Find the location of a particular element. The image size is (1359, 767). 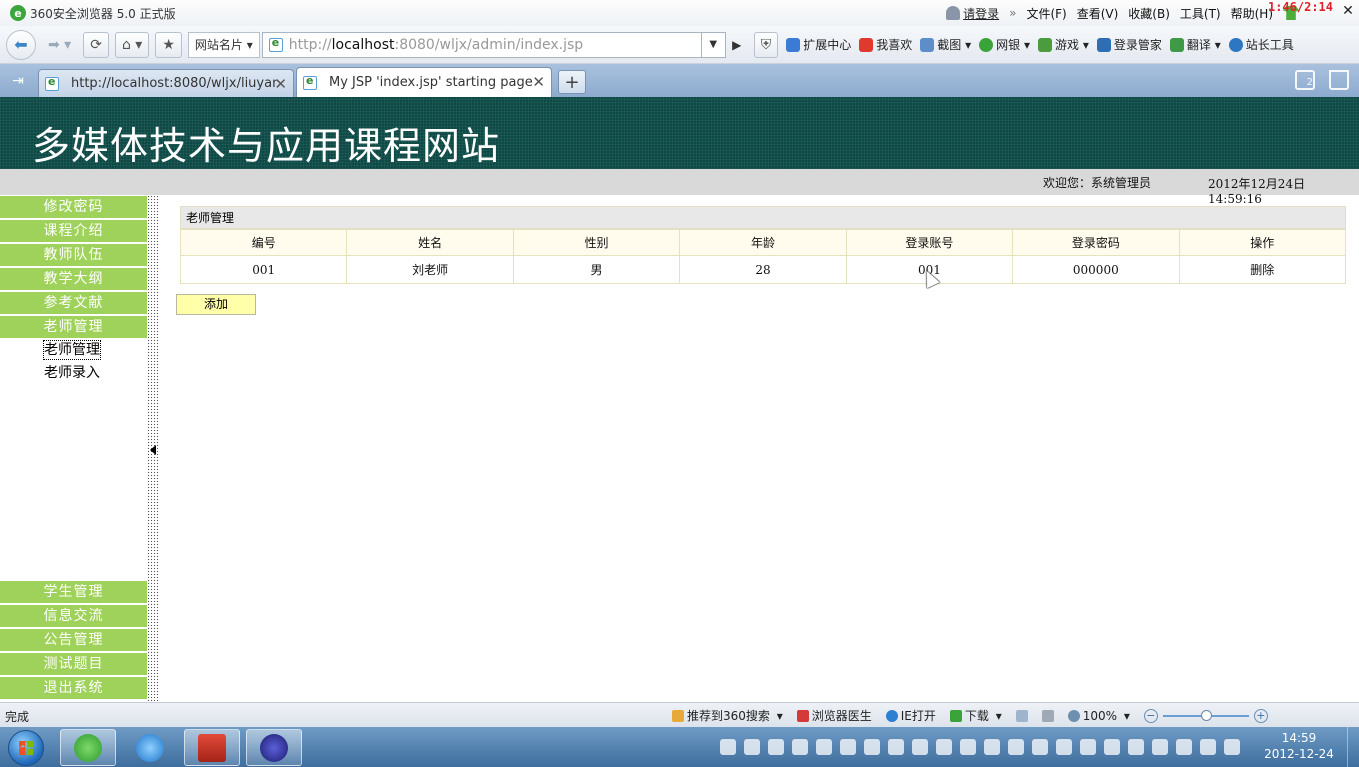

zoom-out-icon: − is located at coordinates (1150, 715).